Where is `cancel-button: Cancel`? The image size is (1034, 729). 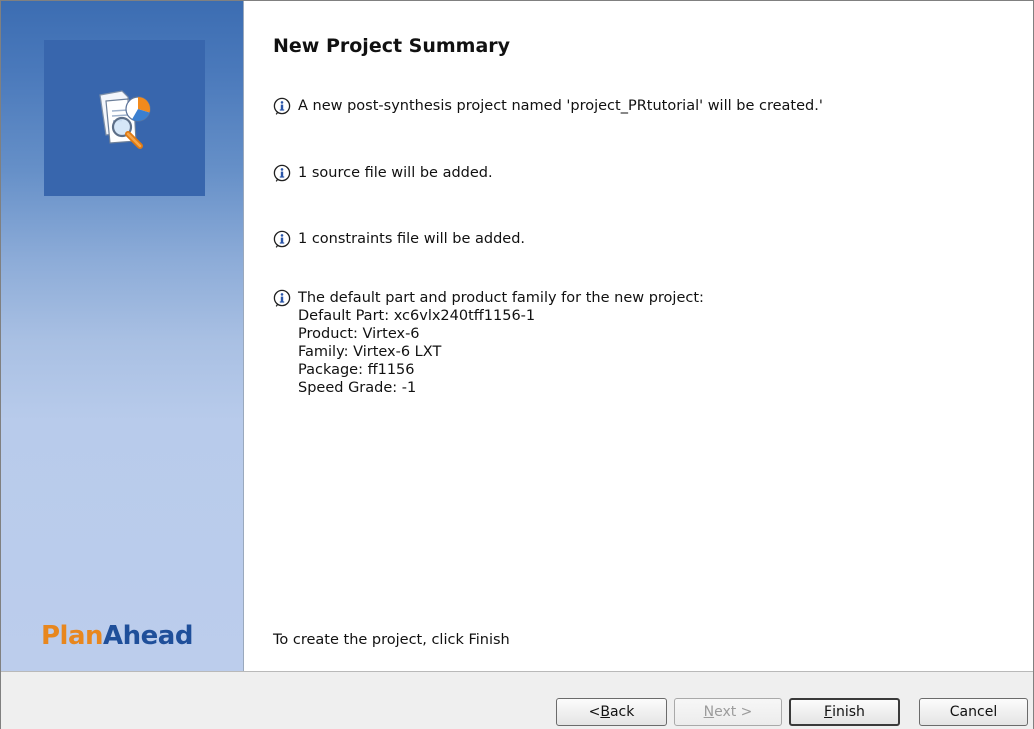
cancel-button: Cancel is located at coordinates (973, 712).